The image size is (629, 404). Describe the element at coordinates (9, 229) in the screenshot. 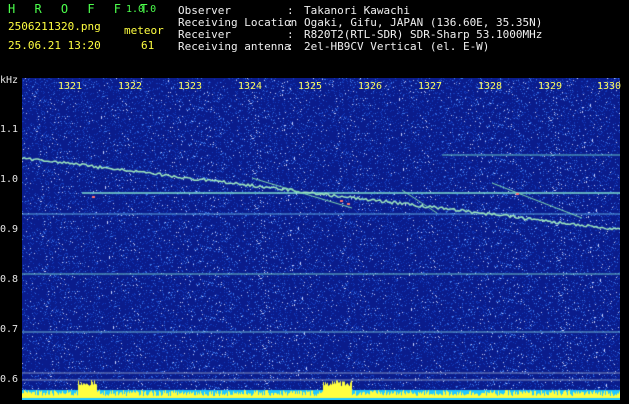

I see `y-tick-0.9: 0.9` at that location.